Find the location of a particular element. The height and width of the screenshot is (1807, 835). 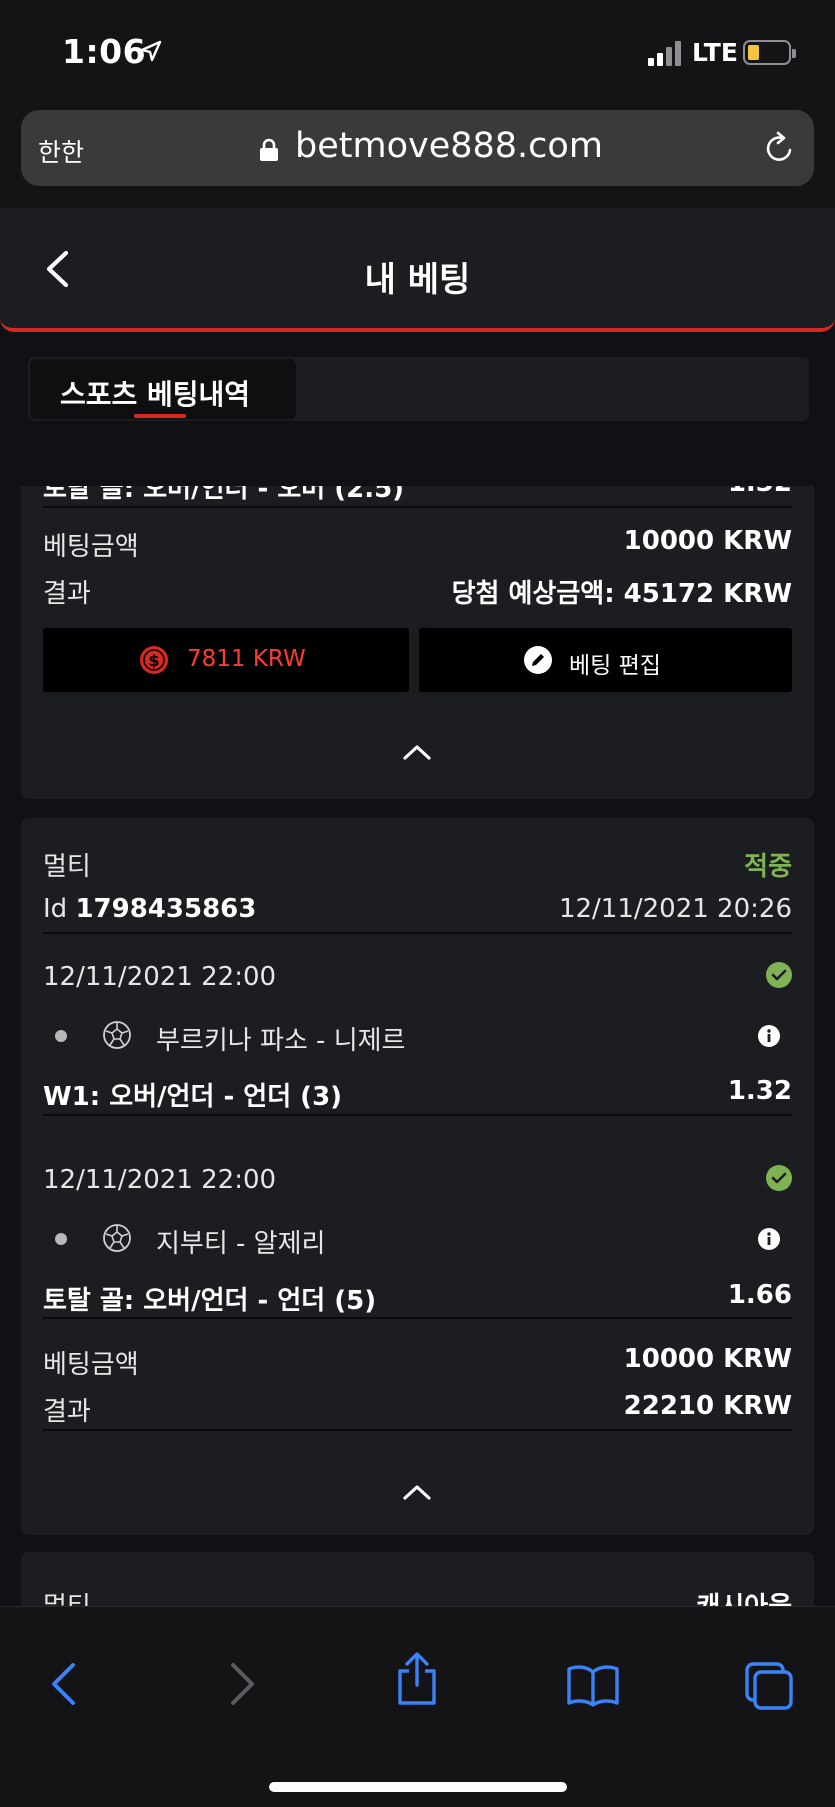

bet-id-value: 1798435863 is located at coordinates (166, 909).